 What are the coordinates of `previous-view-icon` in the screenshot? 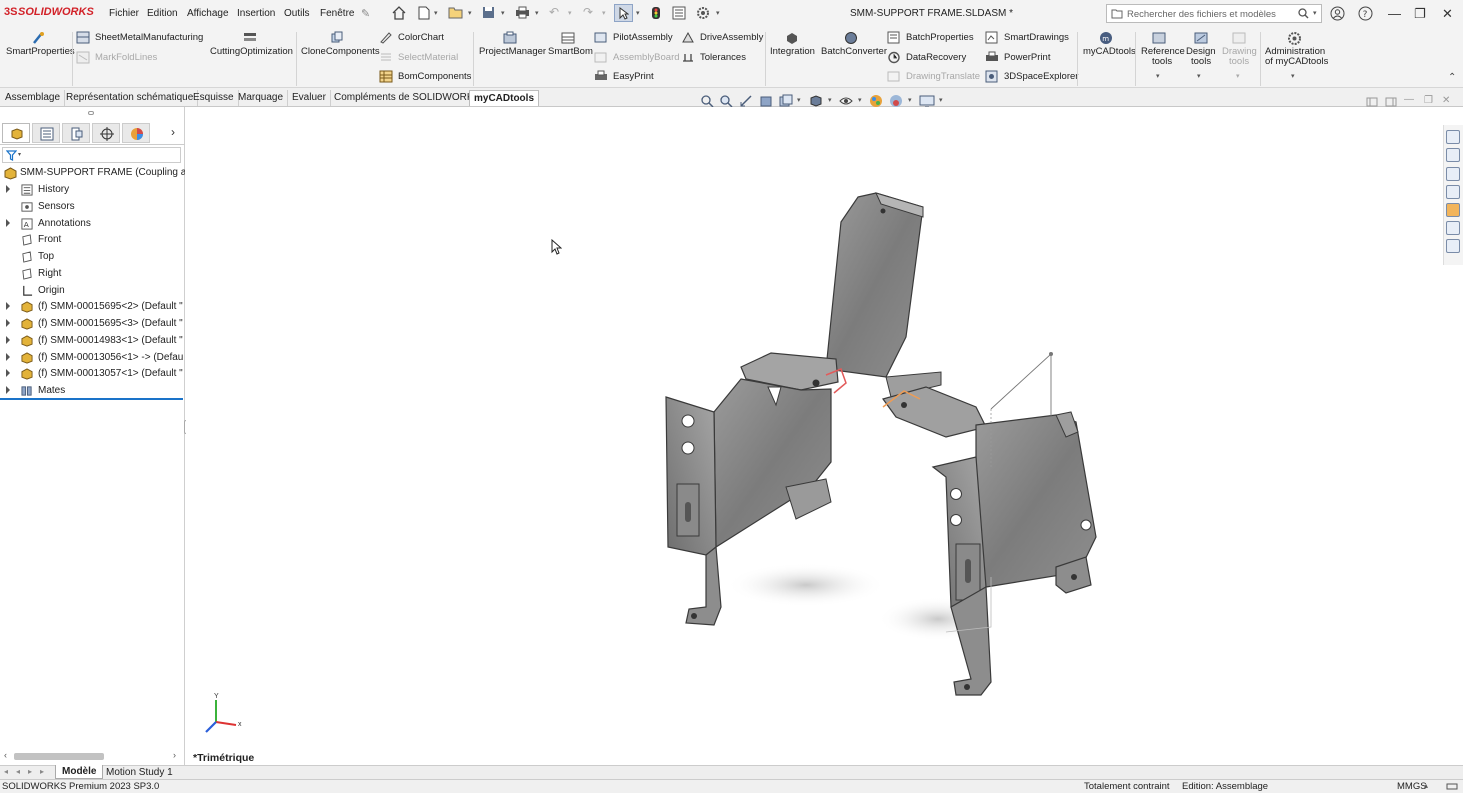 It's located at (746, 101).